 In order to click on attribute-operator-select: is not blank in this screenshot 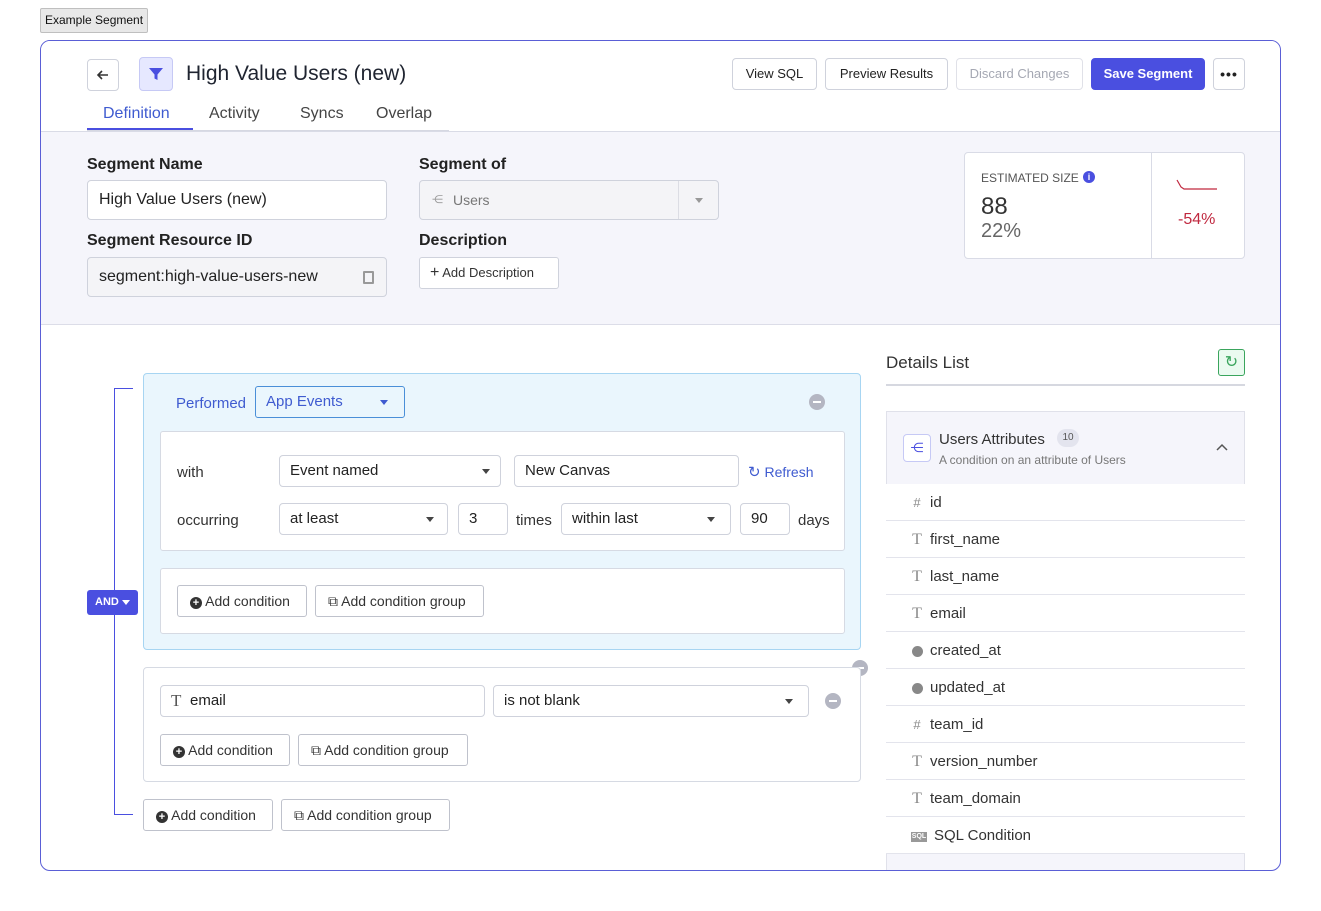, I will do `click(651, 701)`.